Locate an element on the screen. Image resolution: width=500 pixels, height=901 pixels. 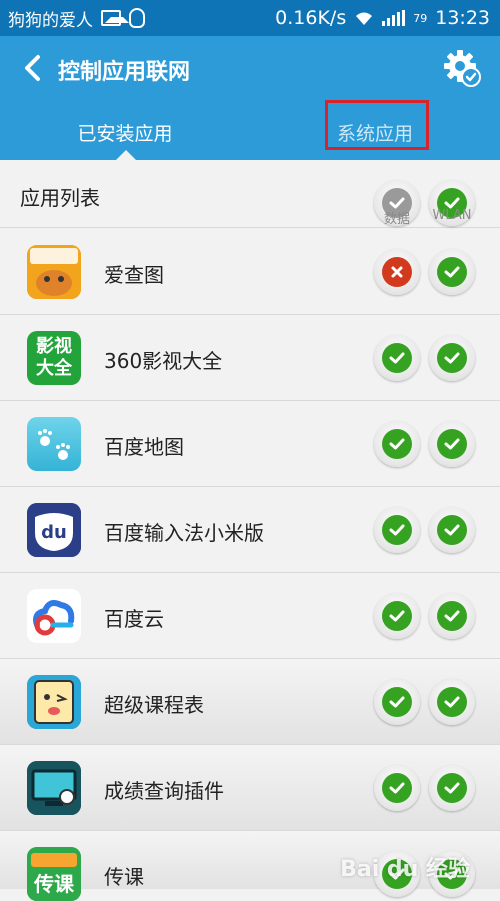
360-video-app-icon: 影视 大全 is located at coordinates (54, 358).